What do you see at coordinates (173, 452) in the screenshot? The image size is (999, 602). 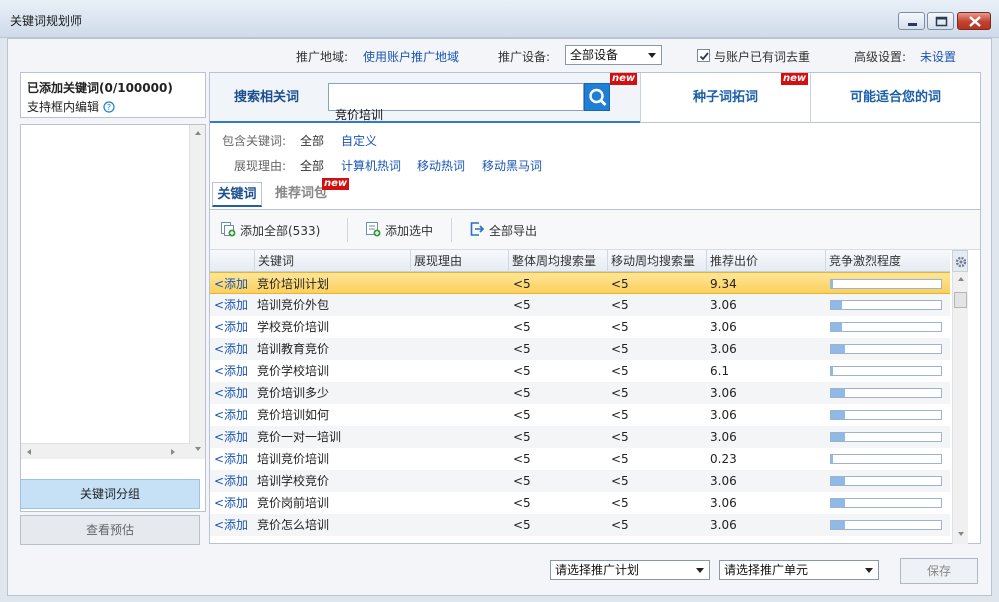 I see `scroll-right-icon` at bounding box center [173, 452].